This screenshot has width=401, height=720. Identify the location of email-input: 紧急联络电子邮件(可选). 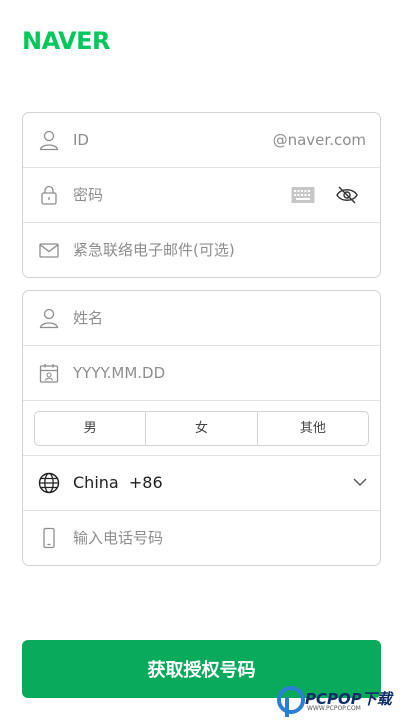
(154, 250).